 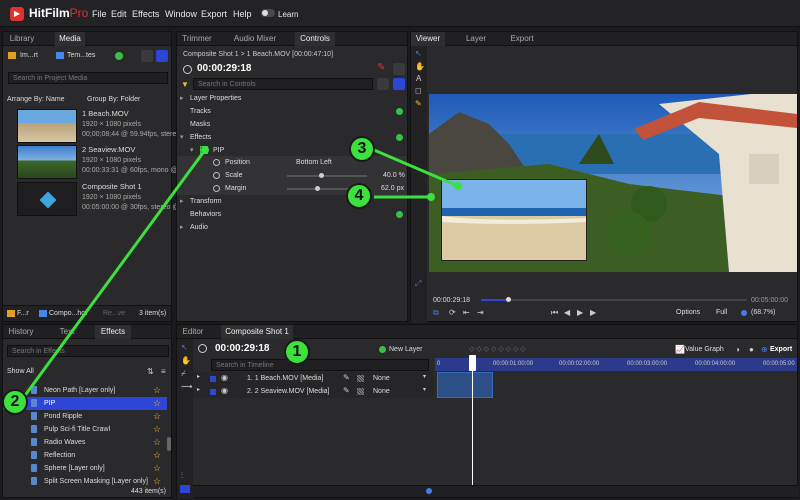 What do you see at coordinates (362, 149) in the screenshot?
I see `callout-3: 3` at bounding box center [362, 149].